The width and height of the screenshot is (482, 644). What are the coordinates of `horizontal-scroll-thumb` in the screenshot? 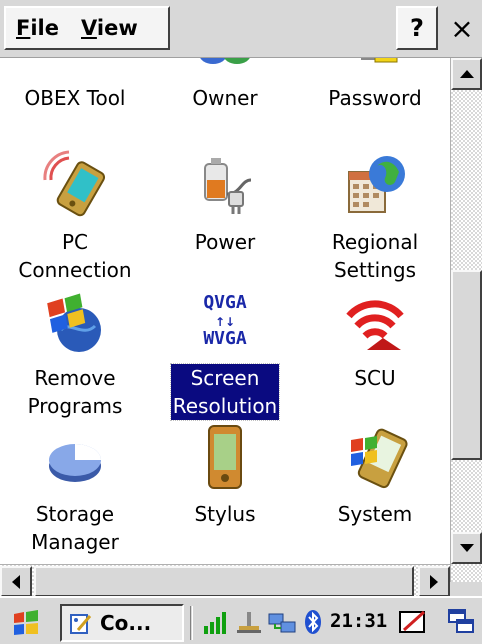 It's located at (224, 581).